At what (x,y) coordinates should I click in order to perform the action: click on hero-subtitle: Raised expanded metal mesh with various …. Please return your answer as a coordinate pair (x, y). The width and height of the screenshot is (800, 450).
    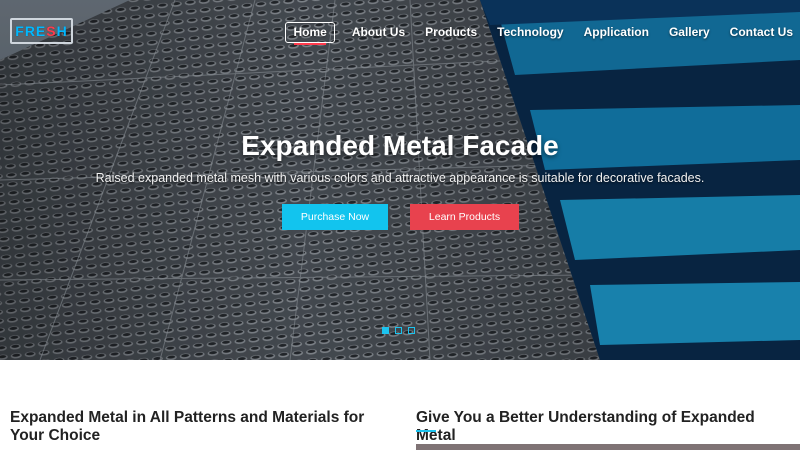
    Looking at the image, I should click on (400, 178).